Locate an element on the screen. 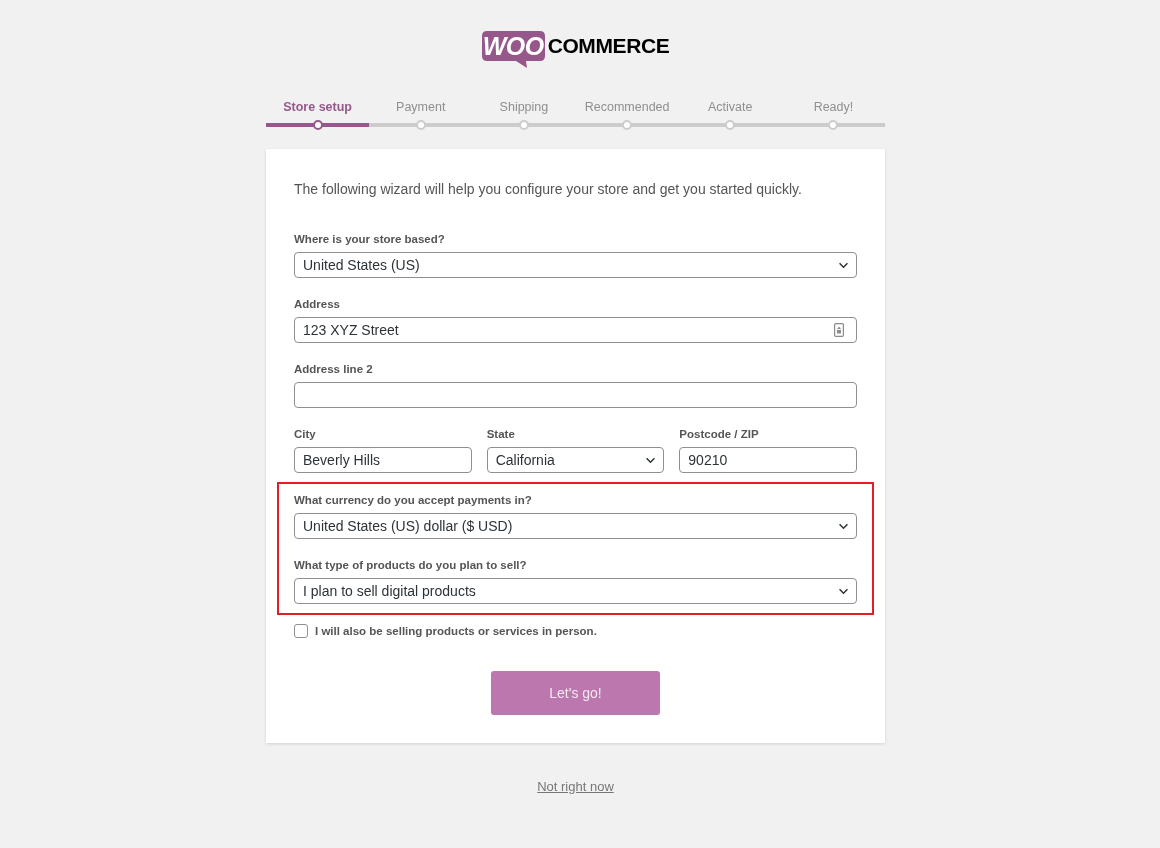 This screenshot has height=848, width=1160. field-label: Address is located at coordinates (318, 304).